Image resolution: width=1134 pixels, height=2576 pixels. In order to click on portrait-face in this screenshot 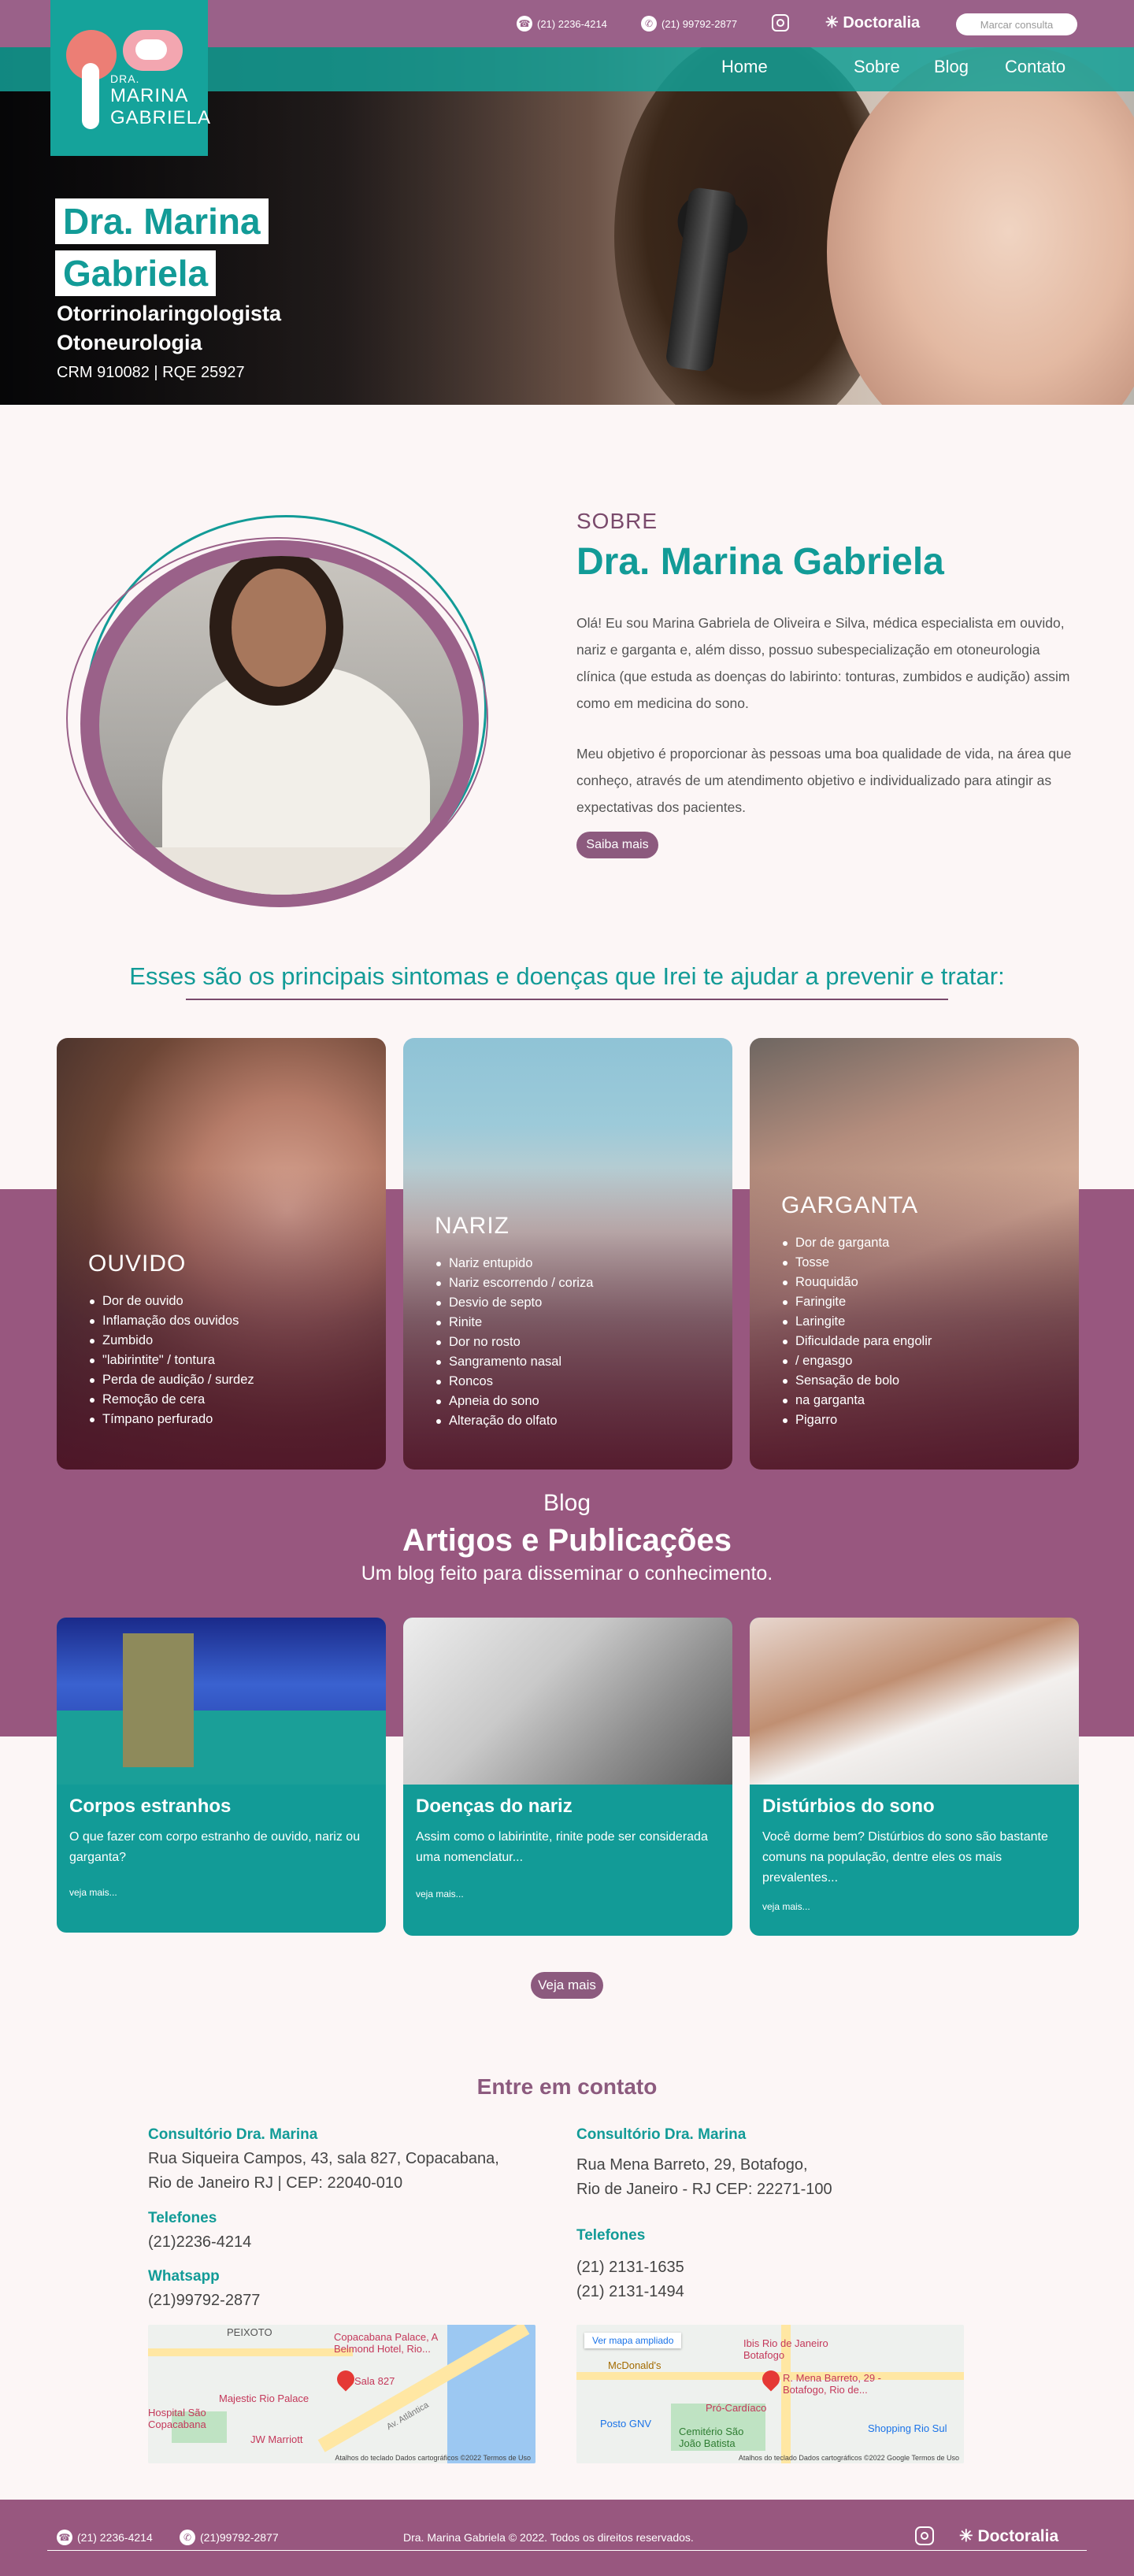, I will do `click(279, 628)`.